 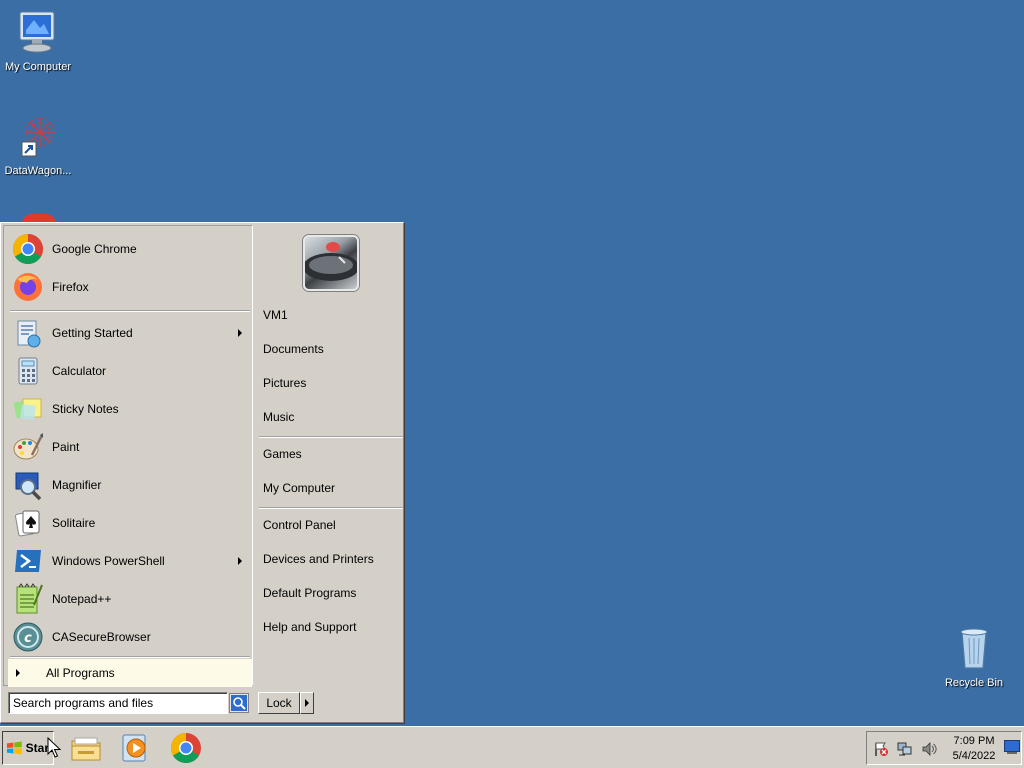 I want to click on sticky-notes-icon, so click(x=27, y=409).